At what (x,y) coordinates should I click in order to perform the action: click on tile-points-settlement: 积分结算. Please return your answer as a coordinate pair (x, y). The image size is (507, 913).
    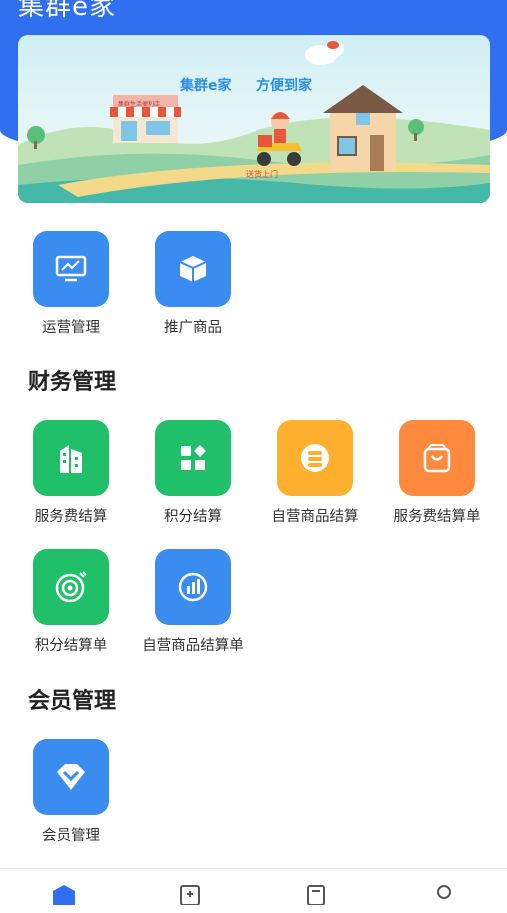
    Looking at the image, I should click on (193, 475).